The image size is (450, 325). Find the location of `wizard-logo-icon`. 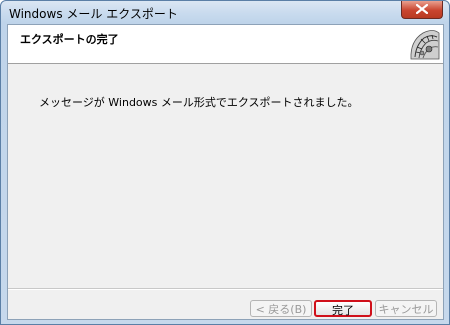

wizard-logo-icon is located at coordinates (425, 45).